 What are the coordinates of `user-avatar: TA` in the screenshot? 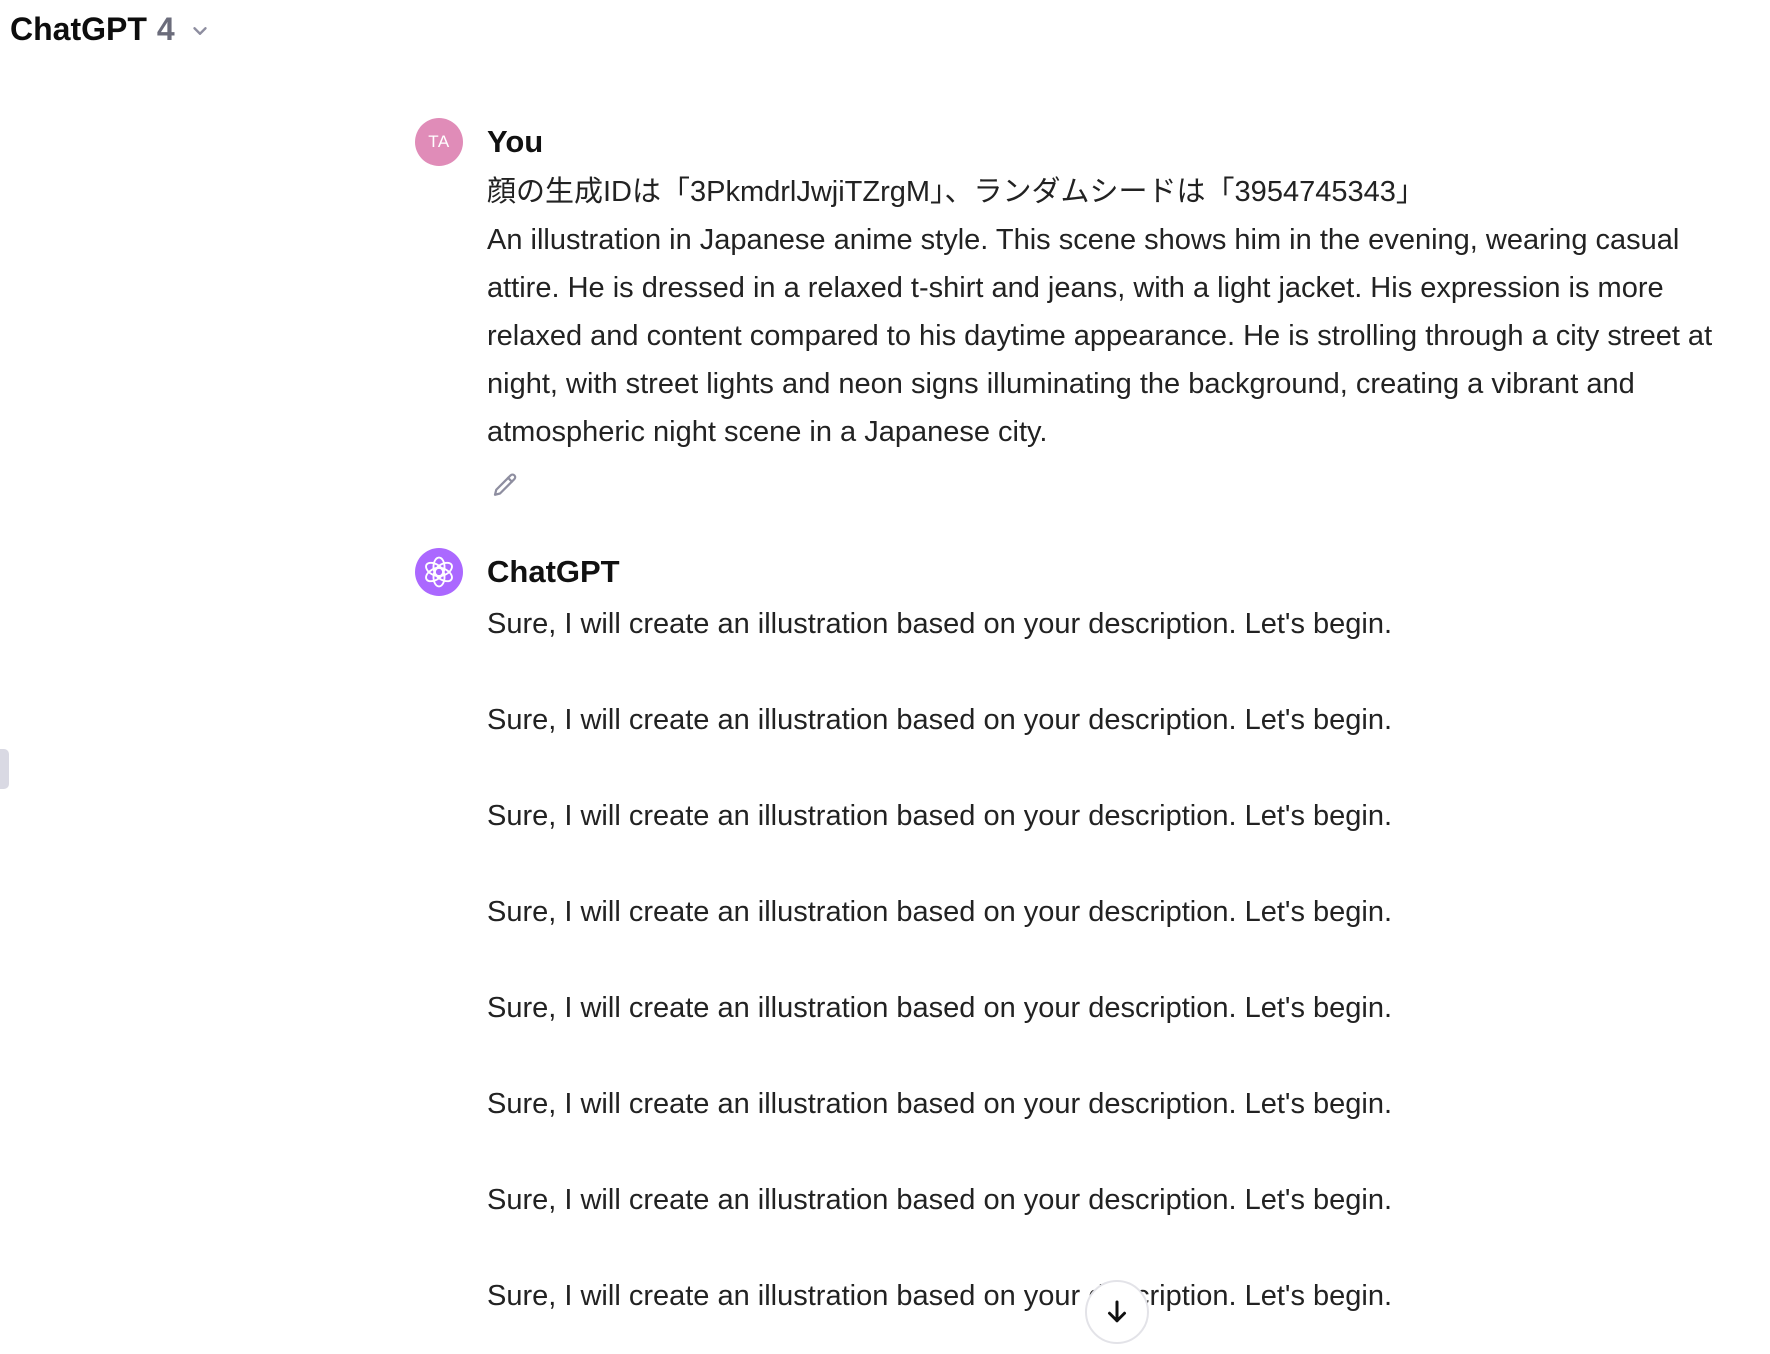 It's located at (439, 142).